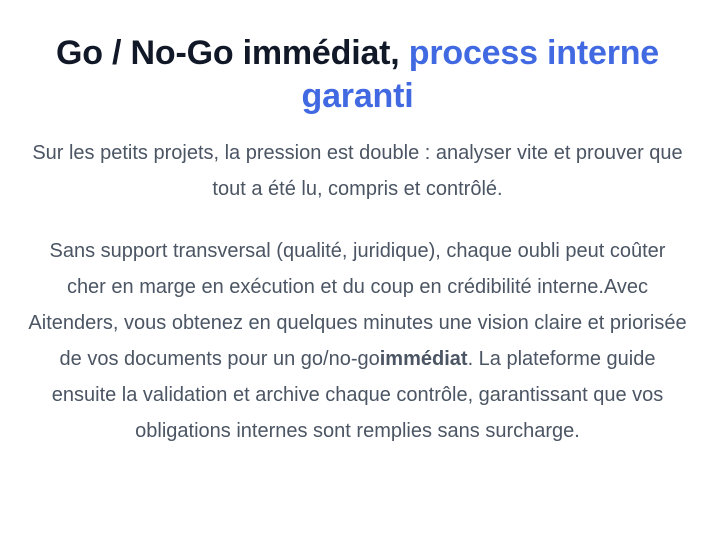 This screenshot has height=536, width=715. Describe the element at coordinates (227, 53) in the screenshot. I see `heading-main-text: Go / No-Go immédiat,` at that location.